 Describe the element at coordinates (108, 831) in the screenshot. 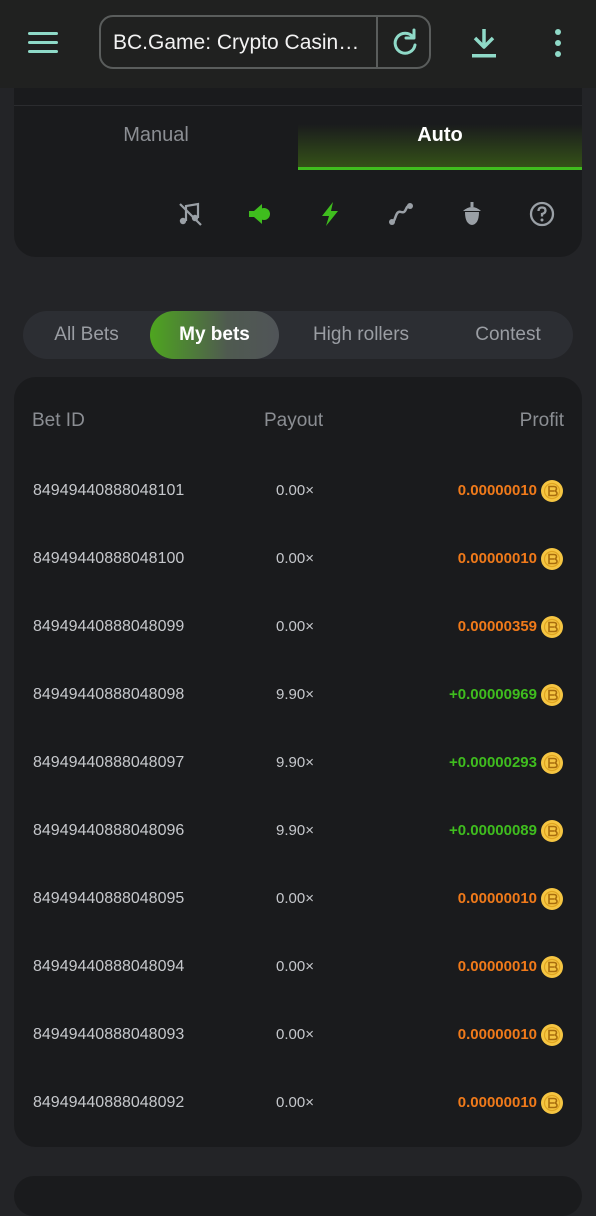

I see `bet-id: 84949440888048096` at that location.